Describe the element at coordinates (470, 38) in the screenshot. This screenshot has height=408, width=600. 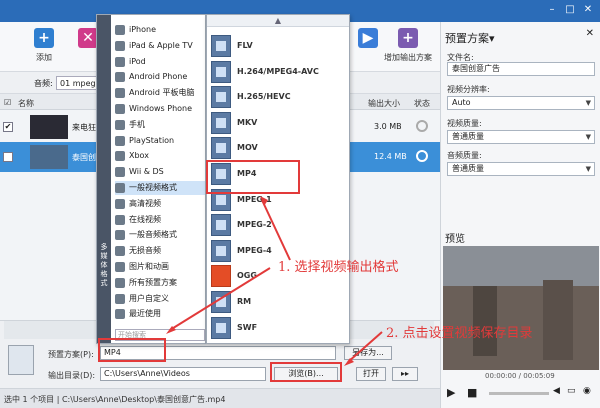
I see `preset-panel-title: 预置方案▾` at that location.